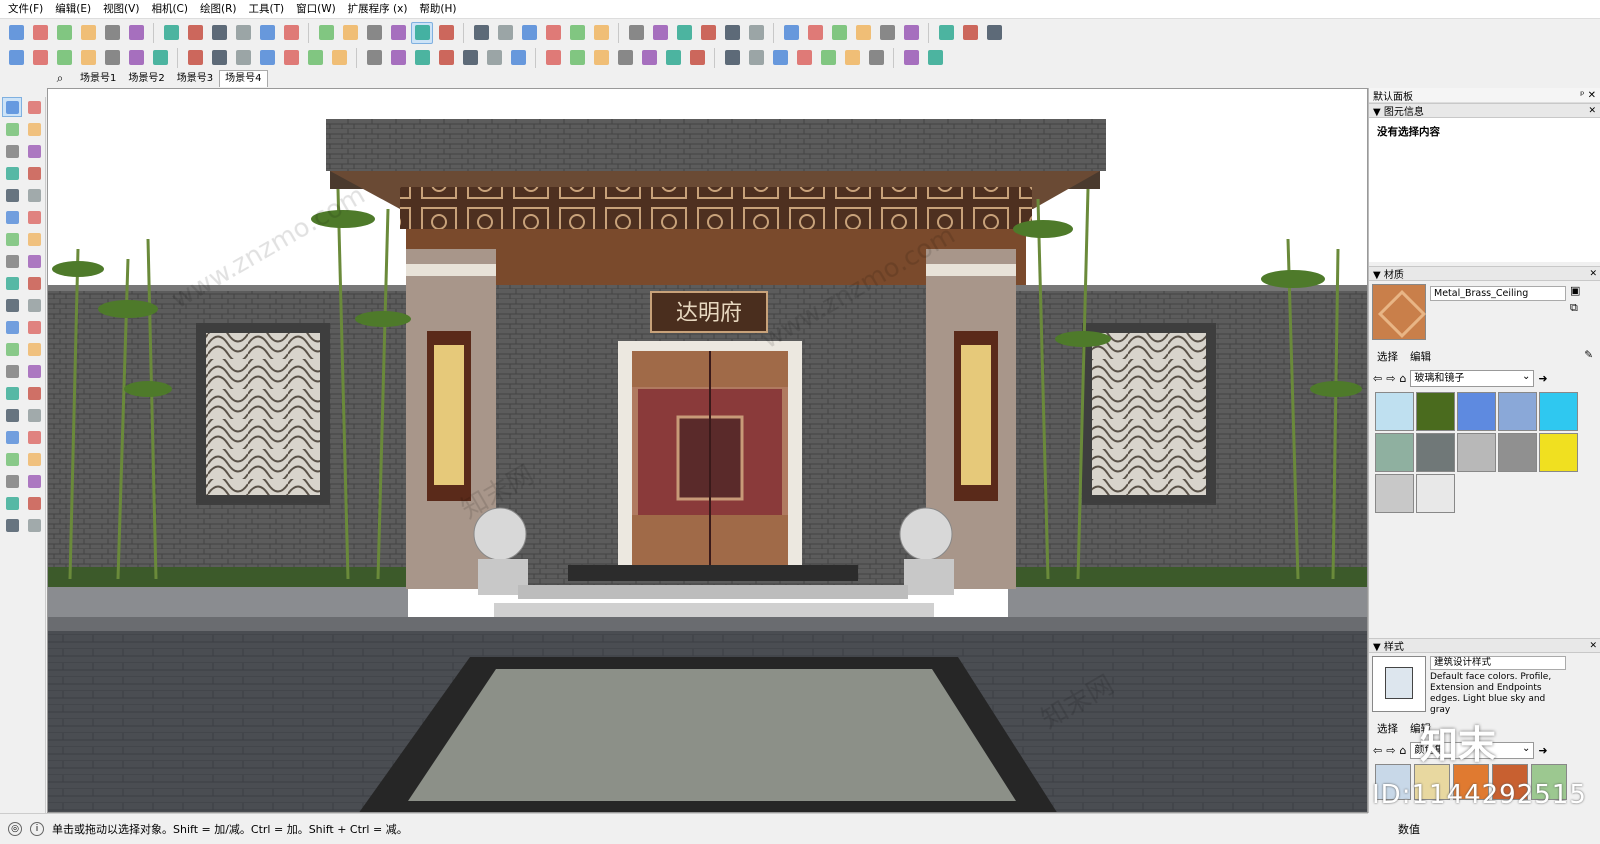  What do you see at coordinates (437, 9) in the screenshot?
I see `menu-item-8: 帮助(H)` at bounding box center [437, 9].